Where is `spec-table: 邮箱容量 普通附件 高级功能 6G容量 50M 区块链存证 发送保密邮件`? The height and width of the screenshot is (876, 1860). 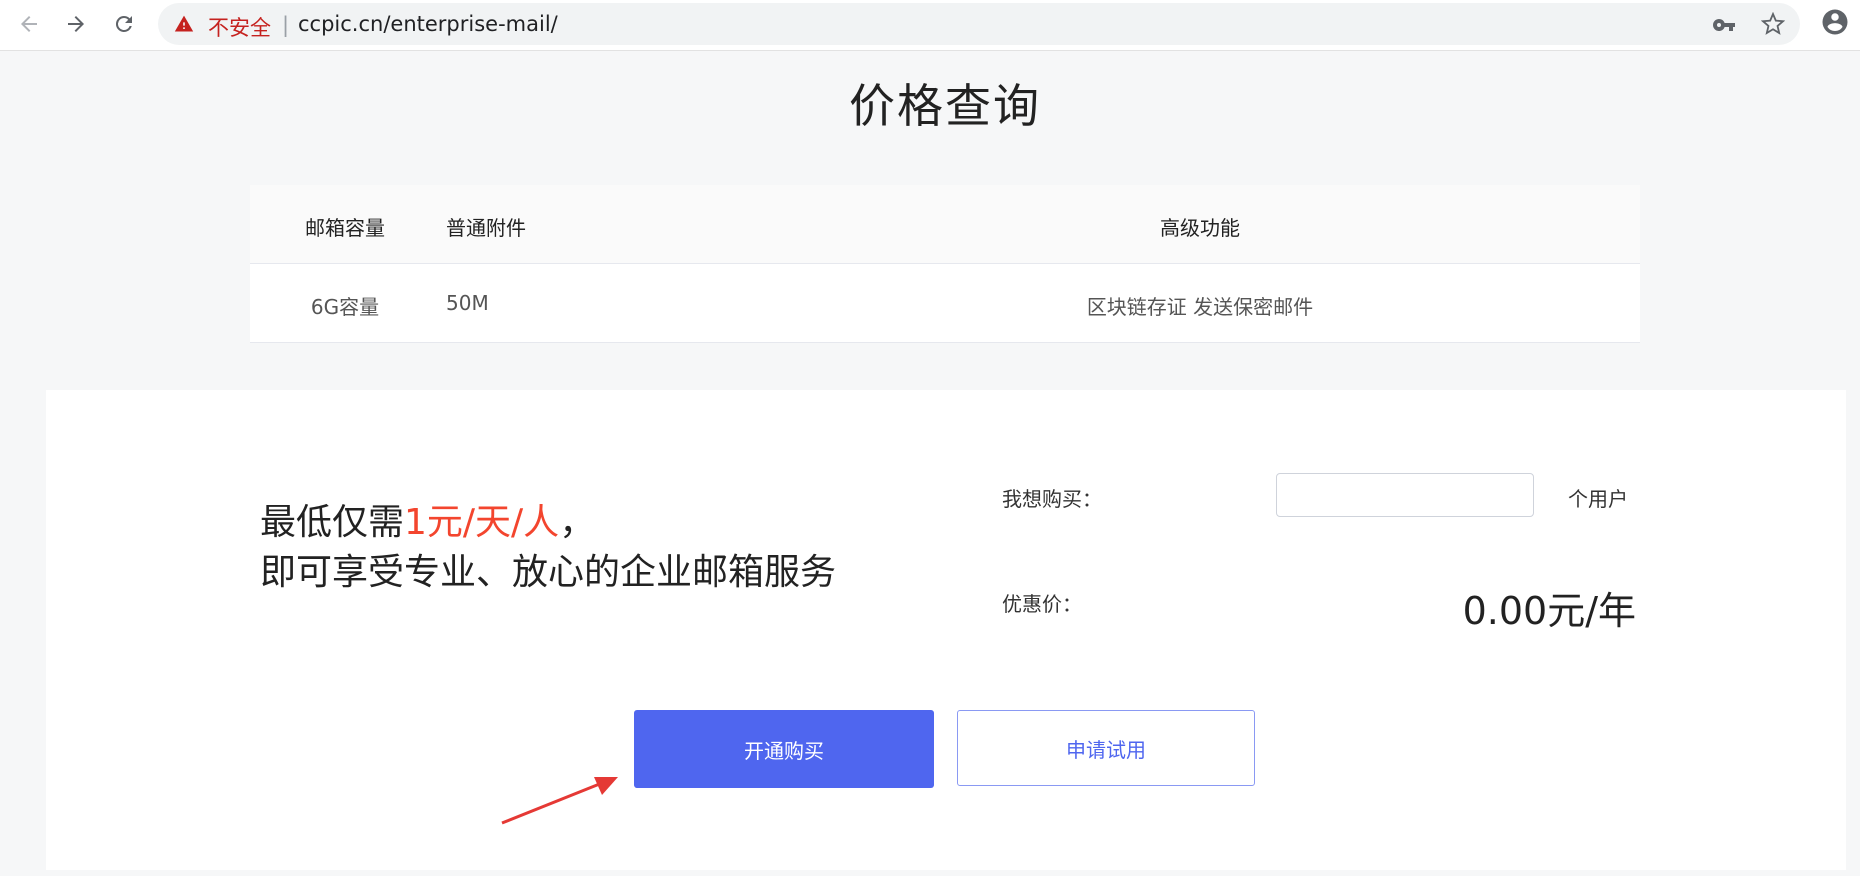
spec-table: 邮箱容量 普通附件 高级功能 6G容量 50M 区块链存证 发送保密邮件 is located at coordinates (945, 264).